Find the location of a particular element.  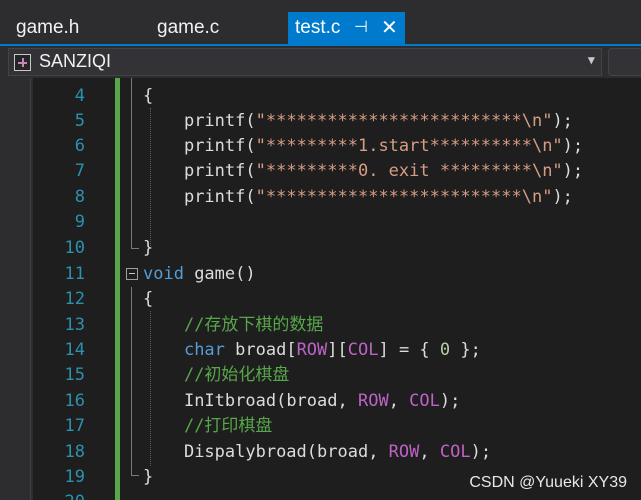

tab-test-c-label: test.c is located at coordinates (318, 27).